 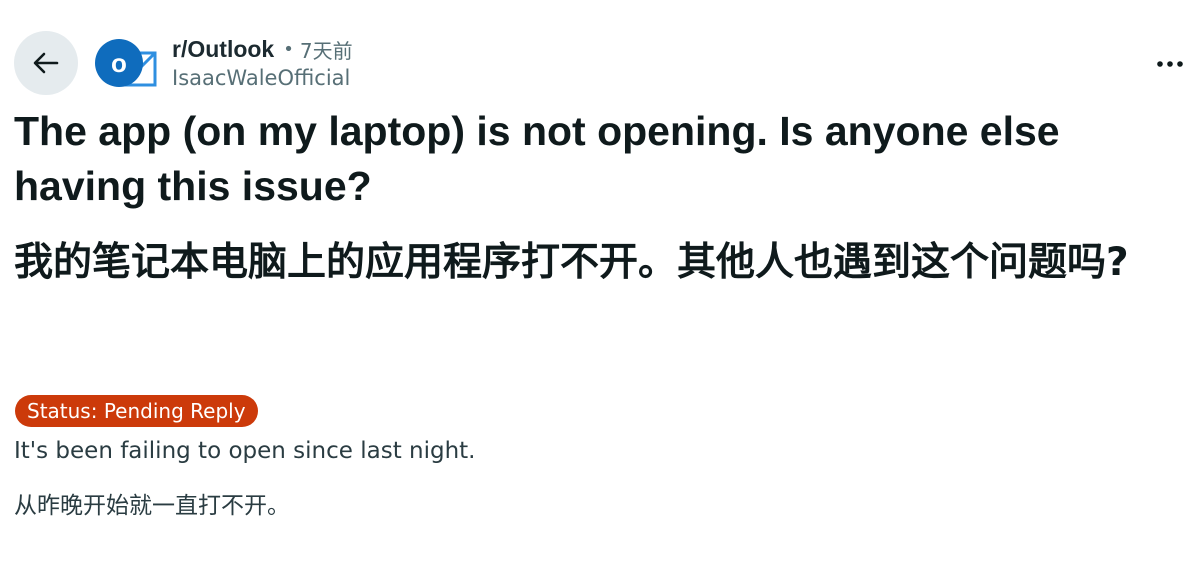 I want to click on post-meta: r/Outlook • 7天前 IsaacWaleOfficial, so click(x=262, y=66).